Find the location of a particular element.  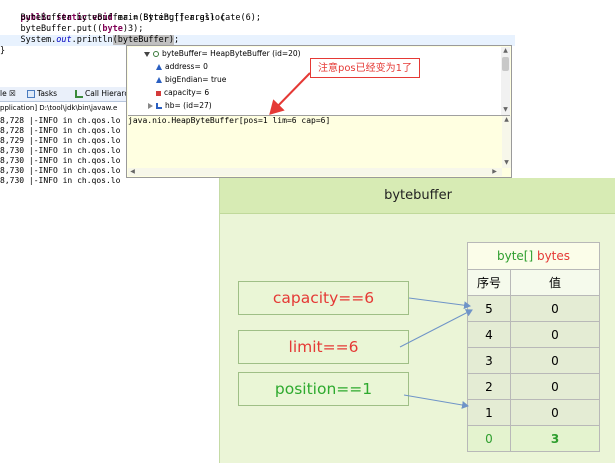

limit-arrow is located at coordinates (436, 328).